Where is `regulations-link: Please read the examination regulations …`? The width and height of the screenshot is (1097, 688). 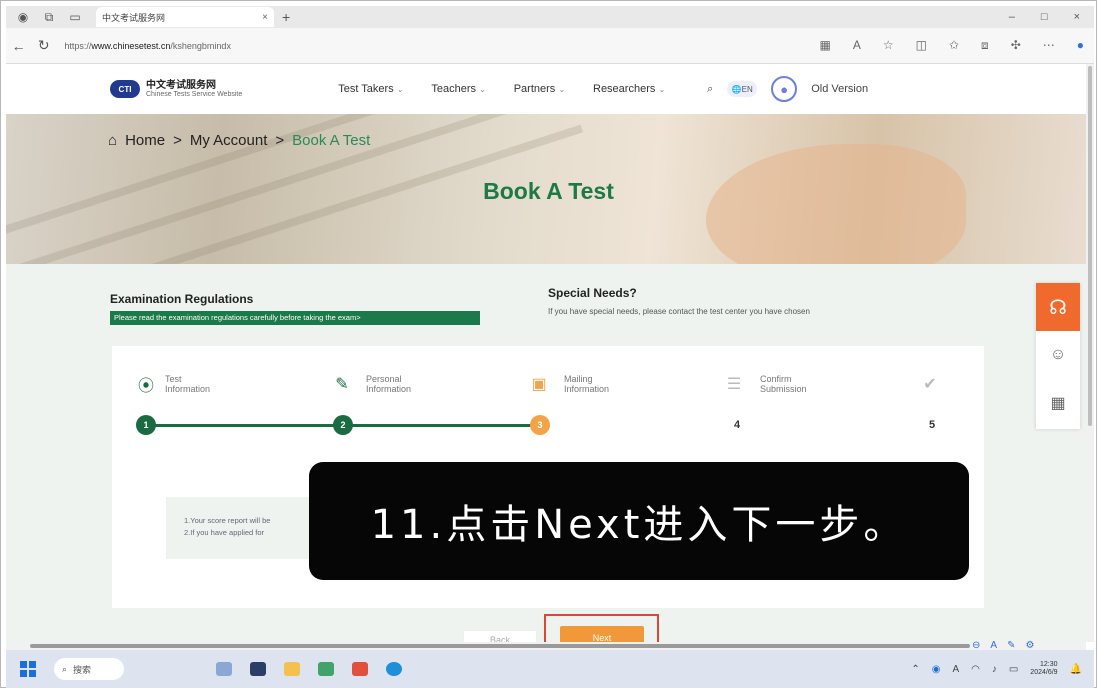
regulations-link: Please read the examination regulations … is located at coordinates (295, 318).